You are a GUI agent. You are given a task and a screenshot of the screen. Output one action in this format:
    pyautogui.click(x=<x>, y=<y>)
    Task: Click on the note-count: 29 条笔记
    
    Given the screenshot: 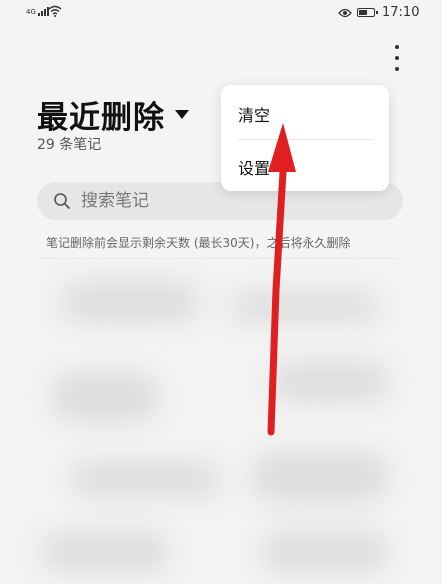 What is the action you would take?
    pyautogui.click(x=69, y=145)
    